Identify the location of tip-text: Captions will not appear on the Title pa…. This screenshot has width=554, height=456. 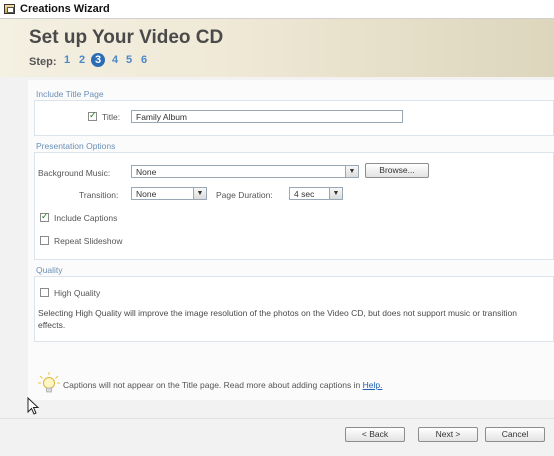
(222, 385).